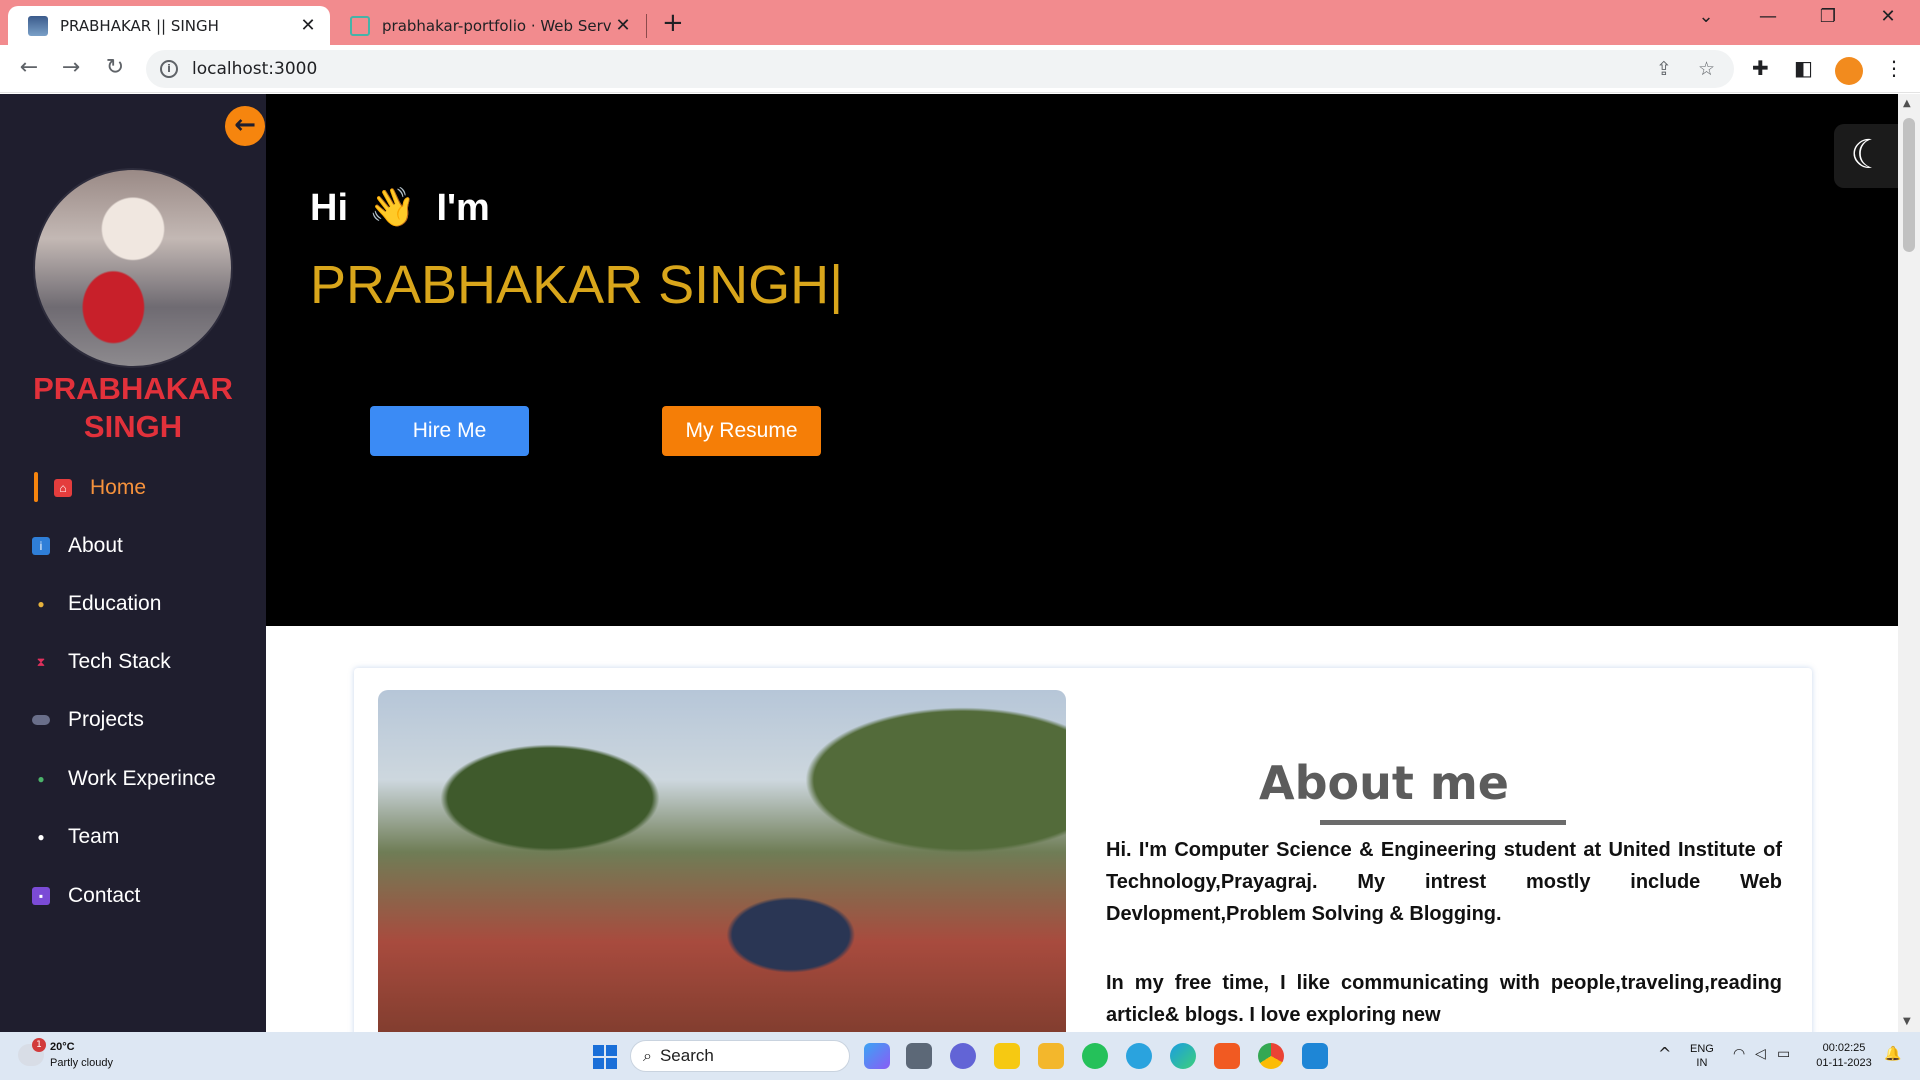 Image resolution: width=1920 pixels, height=1080 pixels. What do you see at coordinates (255, 69) in the screenshot?
I see `url-text: localhost:3000` at bounding box center [255, 69].